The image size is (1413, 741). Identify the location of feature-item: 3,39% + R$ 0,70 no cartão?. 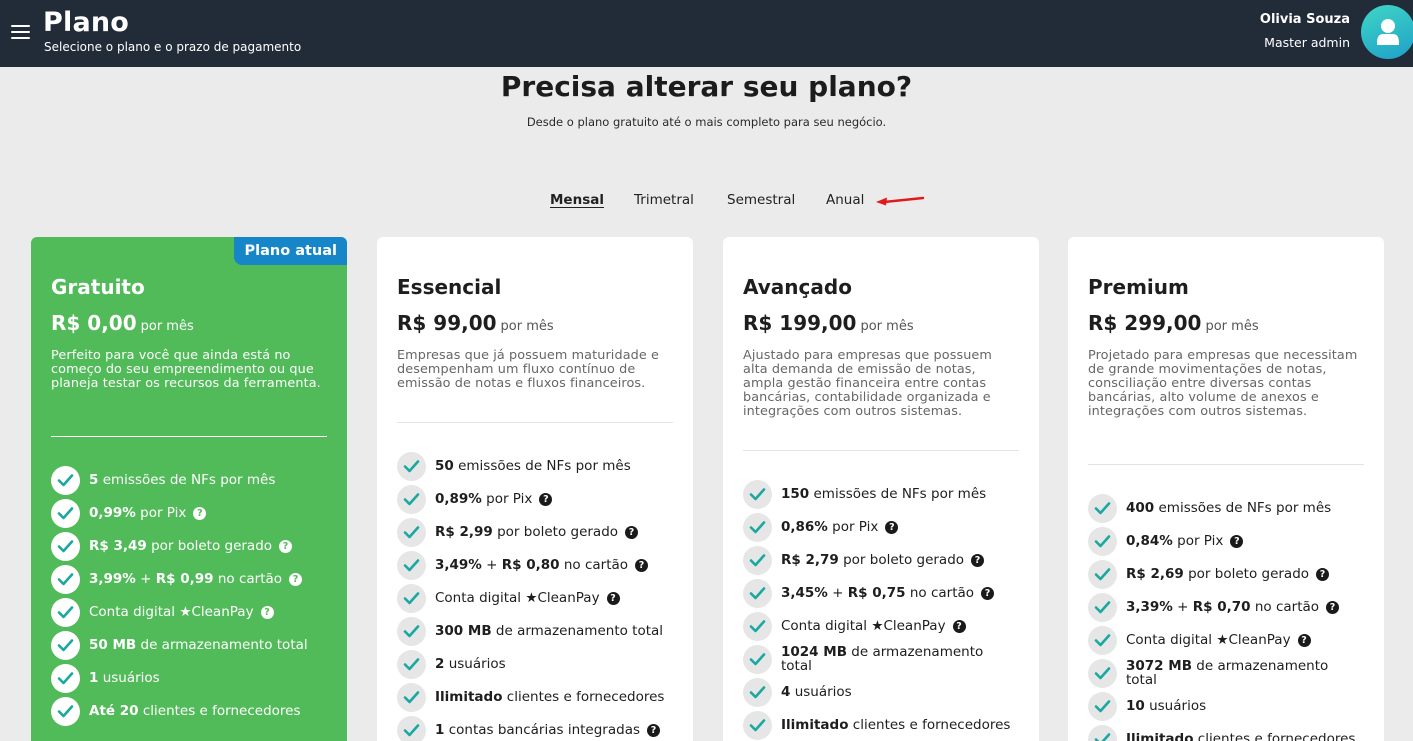
(1233, 607).